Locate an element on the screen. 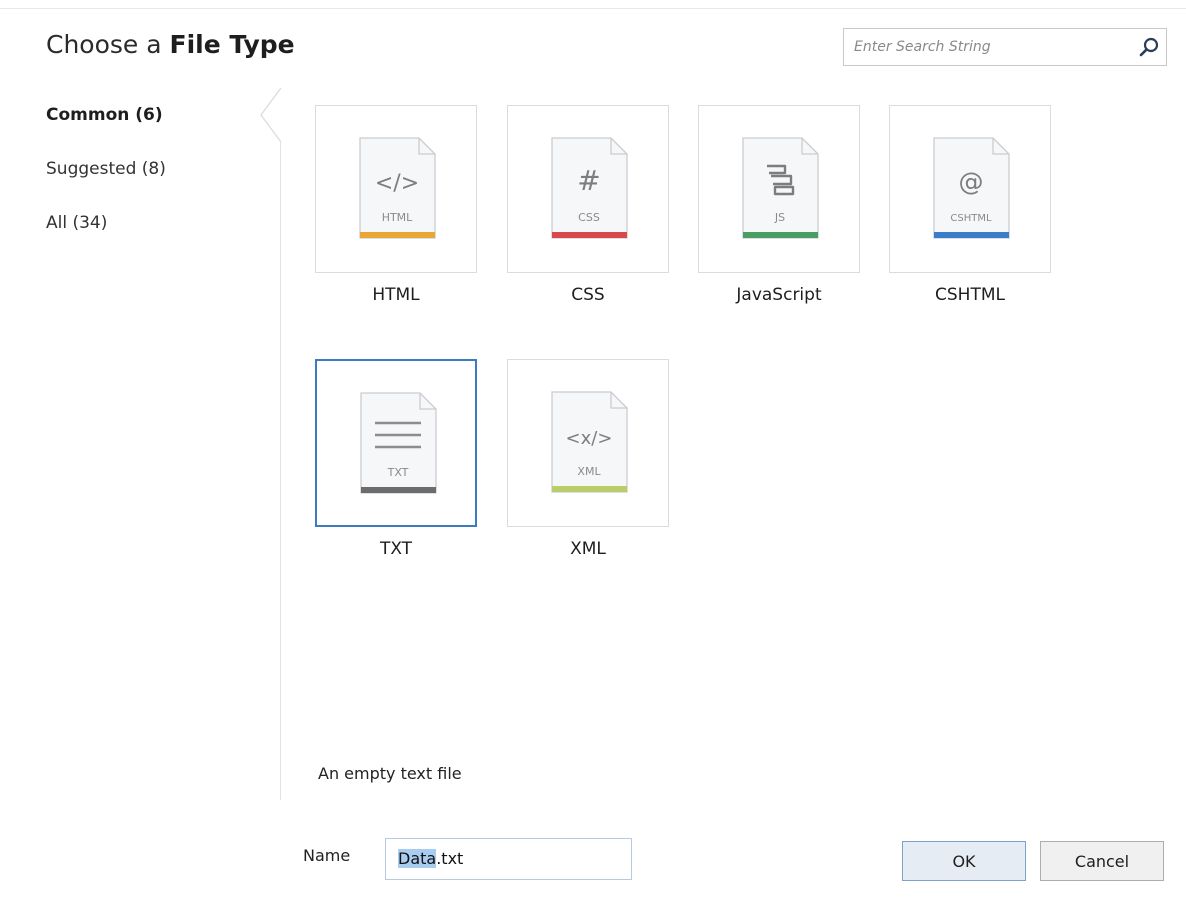 Image resolution: width=1186 pixels, height=900 pixels. js-badge: JS is located at coordinates (779, 217).